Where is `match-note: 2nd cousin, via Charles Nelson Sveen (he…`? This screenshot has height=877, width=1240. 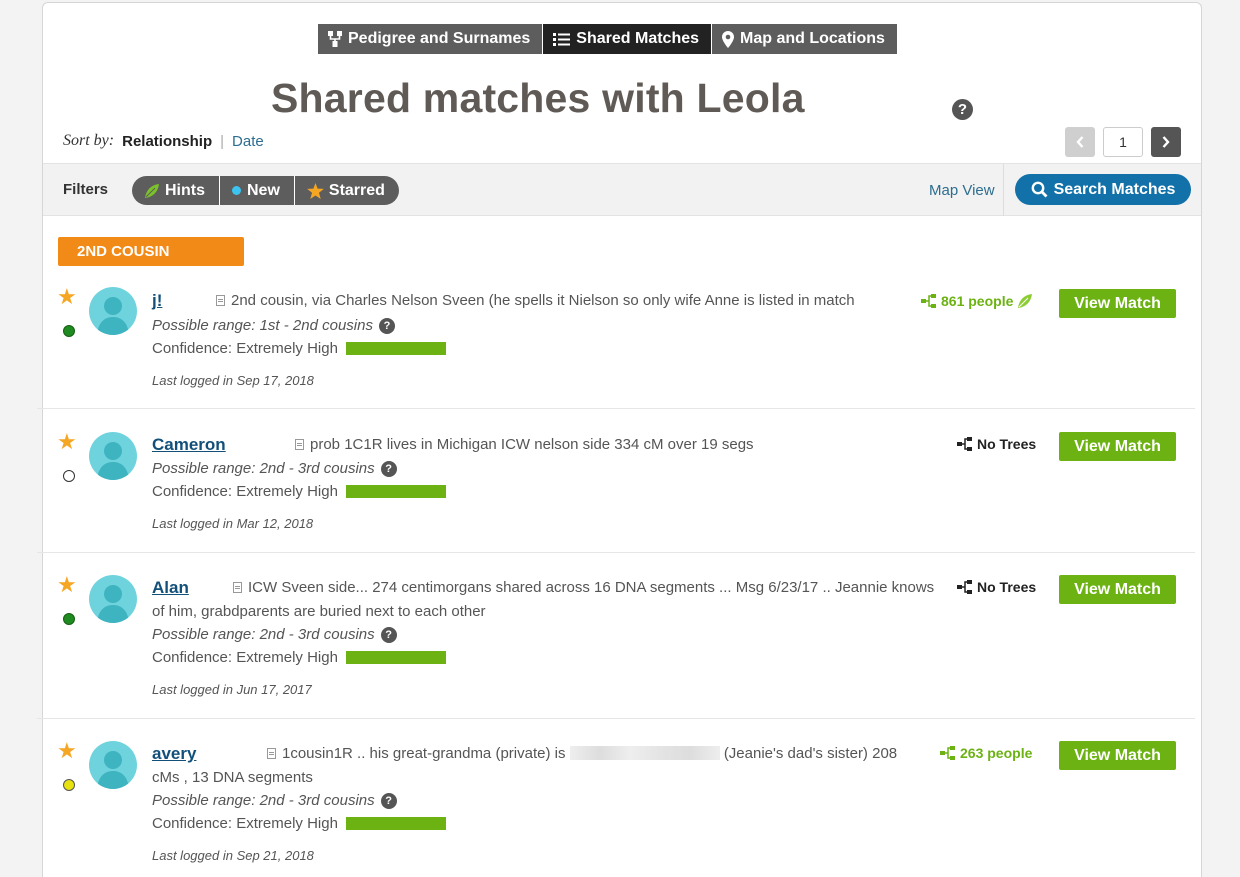
match-note: 2nd cousin, via Charles Nelson Sveen (he… is located at coordinates (535, 301).